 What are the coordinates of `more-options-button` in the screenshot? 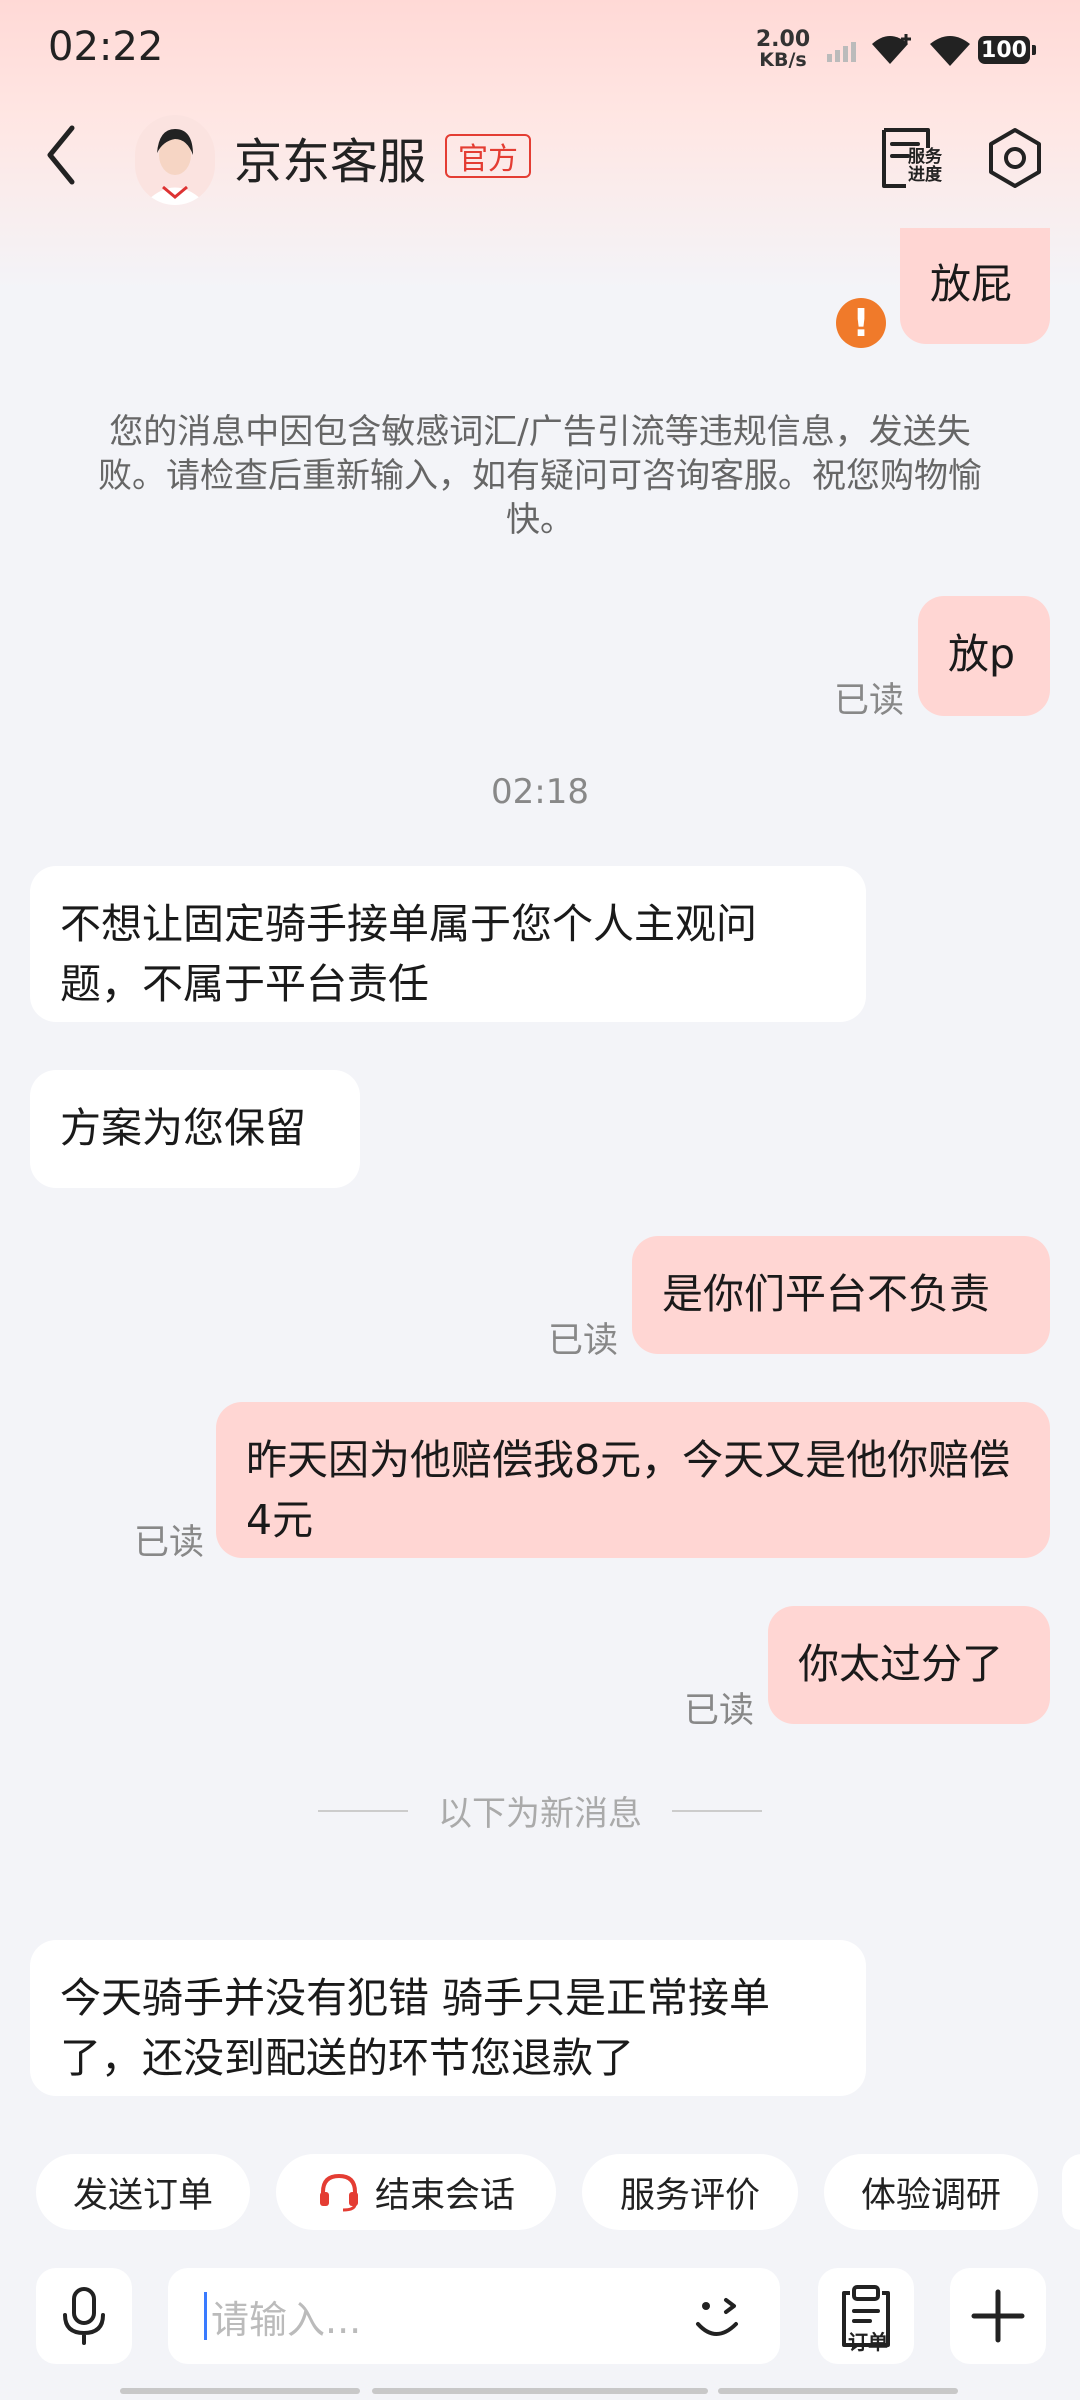 It's located at (998, 2316).